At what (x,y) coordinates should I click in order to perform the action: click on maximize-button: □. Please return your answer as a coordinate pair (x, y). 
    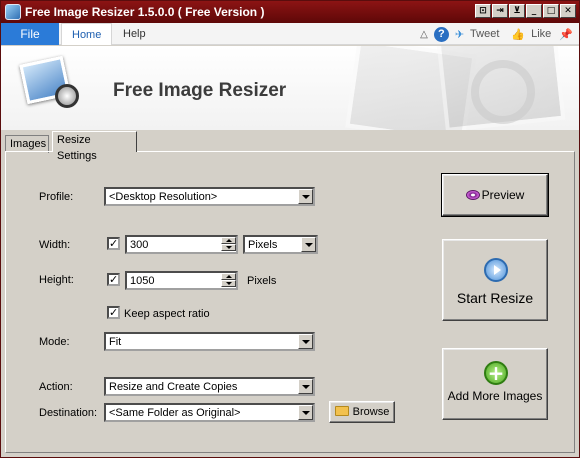
    Looking at the image, I should click on (551, 11).